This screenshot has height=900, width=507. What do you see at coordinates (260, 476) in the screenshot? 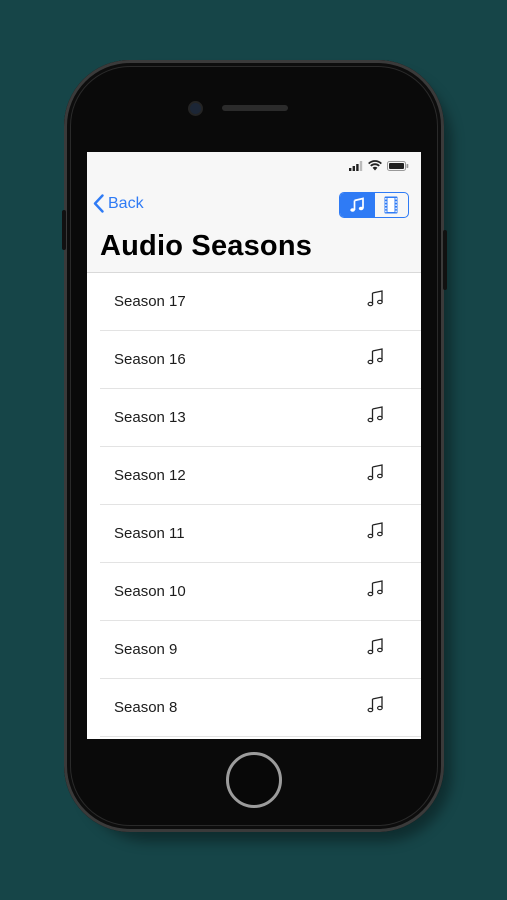
I see `list-item: Season 12` at bounding box center [260, 476].